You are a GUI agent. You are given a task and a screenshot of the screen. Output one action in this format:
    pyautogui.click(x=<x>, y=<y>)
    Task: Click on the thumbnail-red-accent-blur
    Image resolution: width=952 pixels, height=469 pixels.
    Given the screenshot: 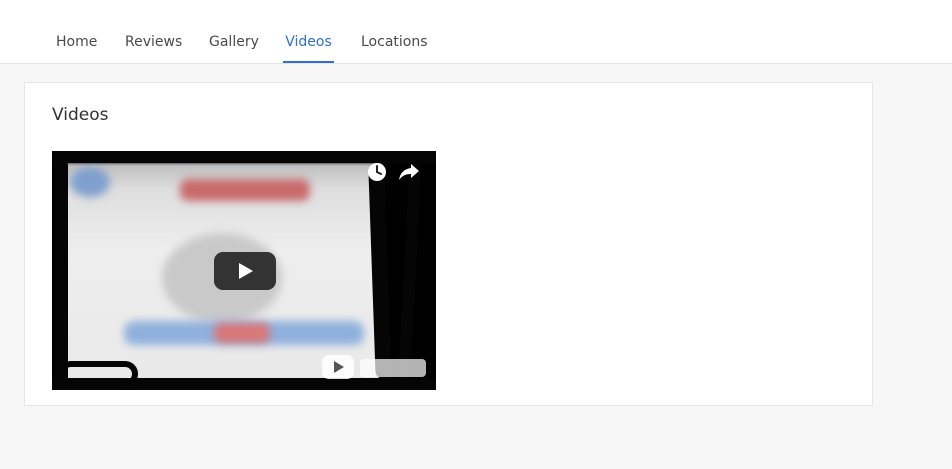 What is the action you would take?
    pyautogui.click(x=242, y=333)
    